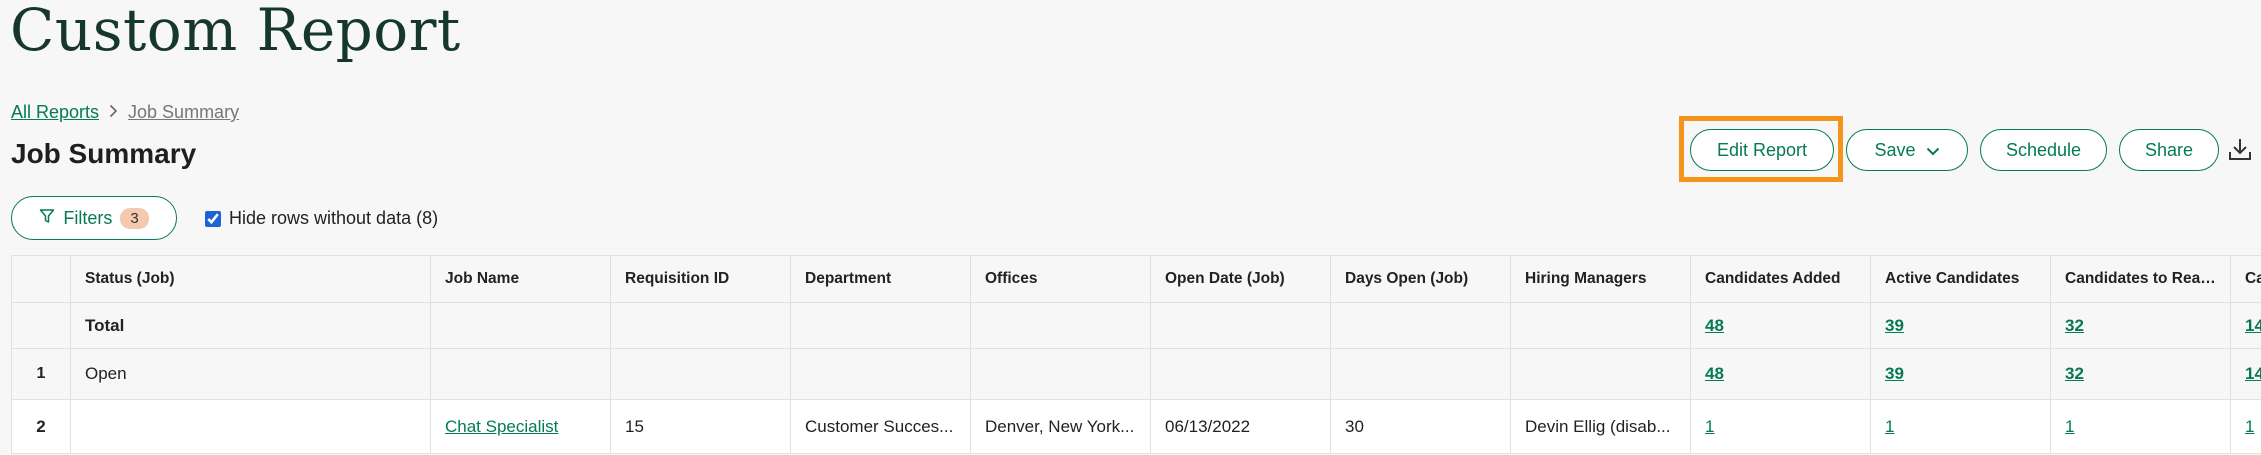  I want to click on total-candidates-to-reach-link: 32, so click(2074, 325).